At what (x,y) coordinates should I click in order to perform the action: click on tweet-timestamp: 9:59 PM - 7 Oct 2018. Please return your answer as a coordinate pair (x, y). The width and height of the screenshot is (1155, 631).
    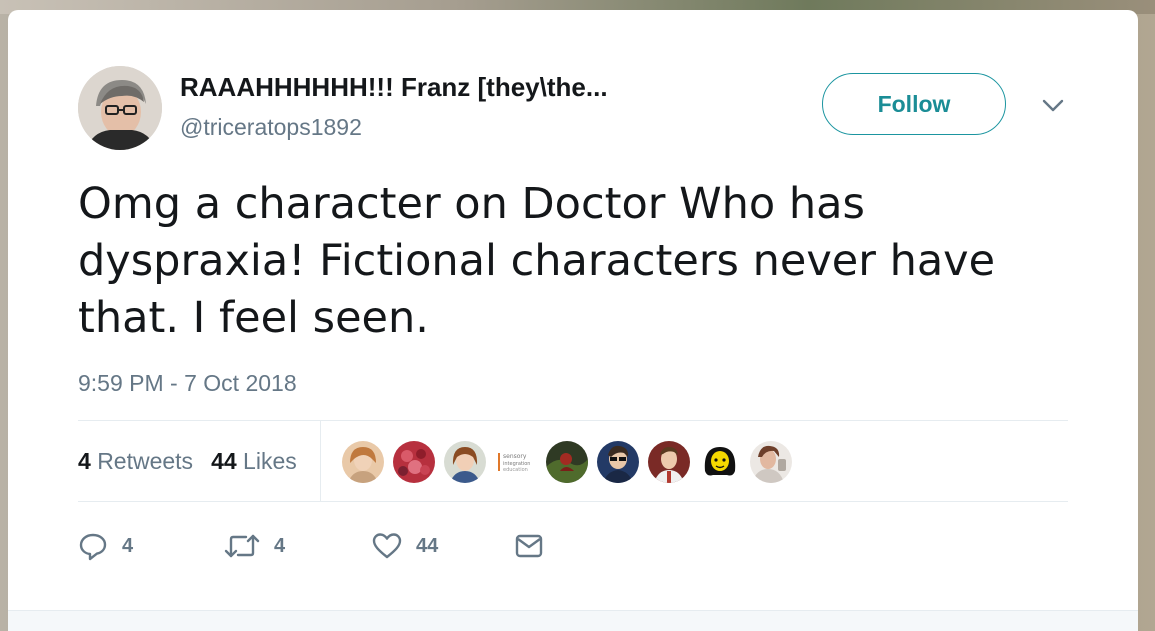
    Looking at the image, I should click on (187, 383).